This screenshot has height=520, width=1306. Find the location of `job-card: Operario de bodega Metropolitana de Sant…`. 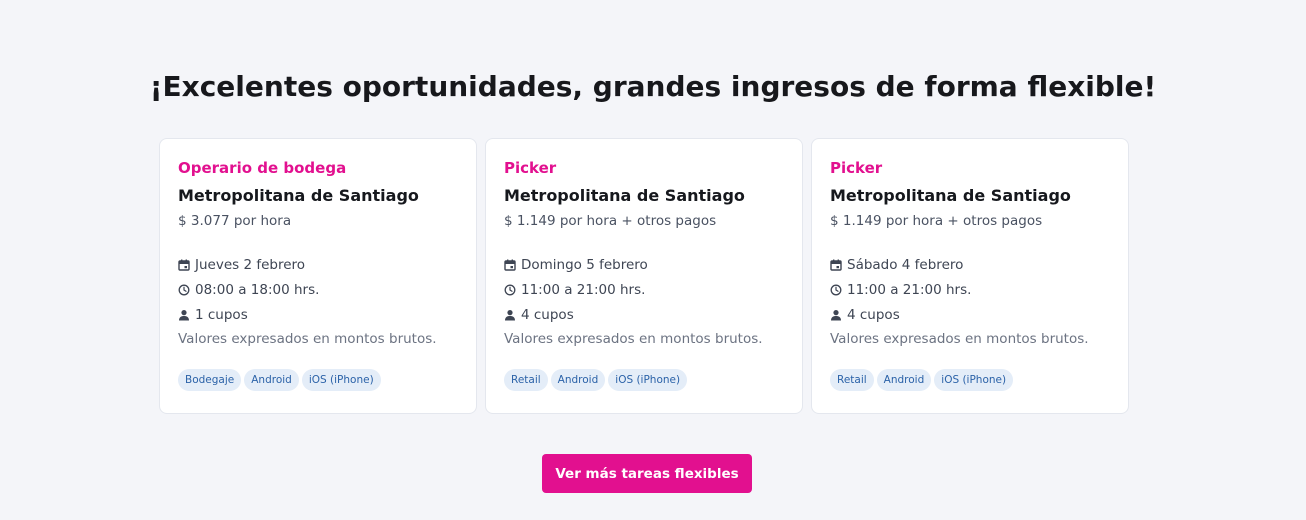

job-card: Operario de bodega Metropolitana de Sant… is located at coordinates (318, 276).